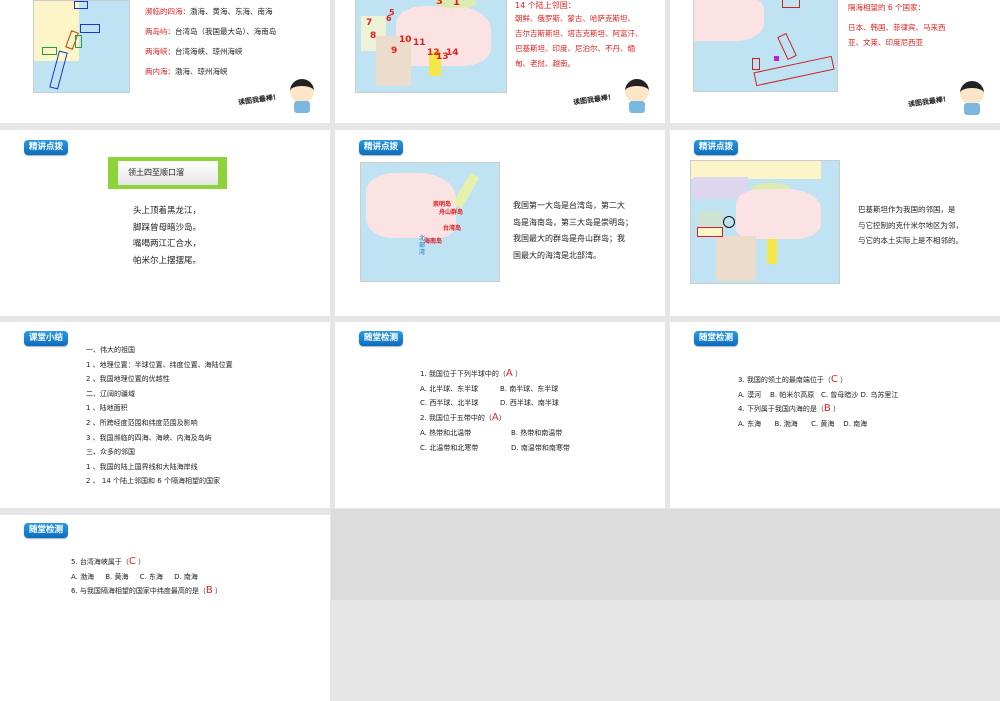  What do you see at coordinates (491, 432) in the screenshot?
I see `options: A. 热带和北温带 B. 热带和南温带` at bounding box center [491, 432].